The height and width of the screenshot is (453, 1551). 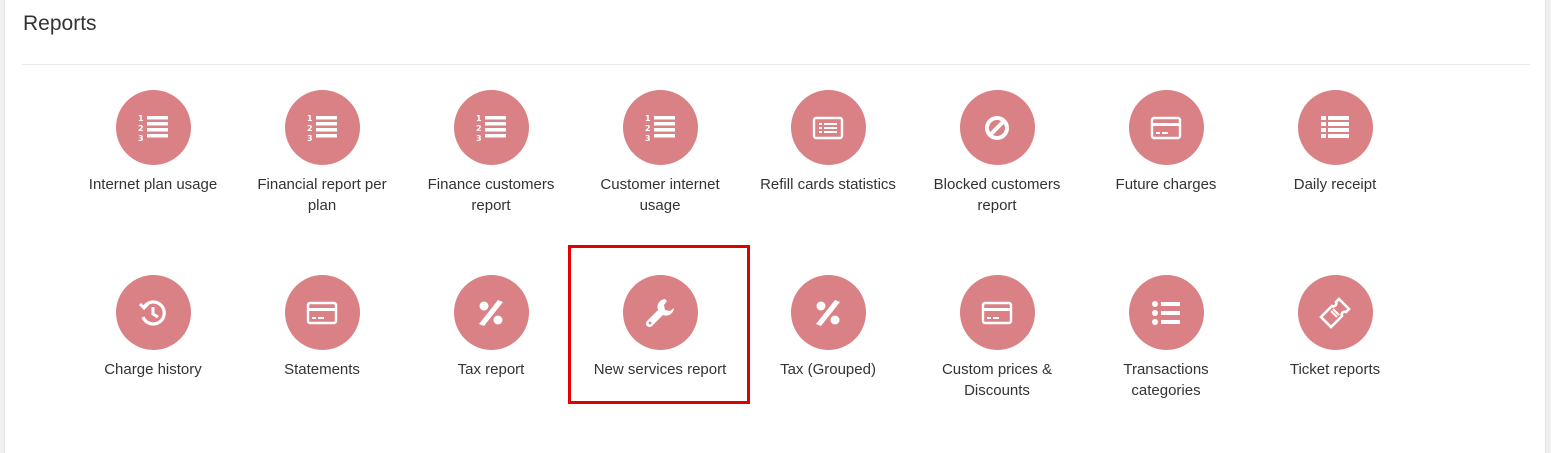 I want to click on report-label: New services report, so click(x=660, y=369).